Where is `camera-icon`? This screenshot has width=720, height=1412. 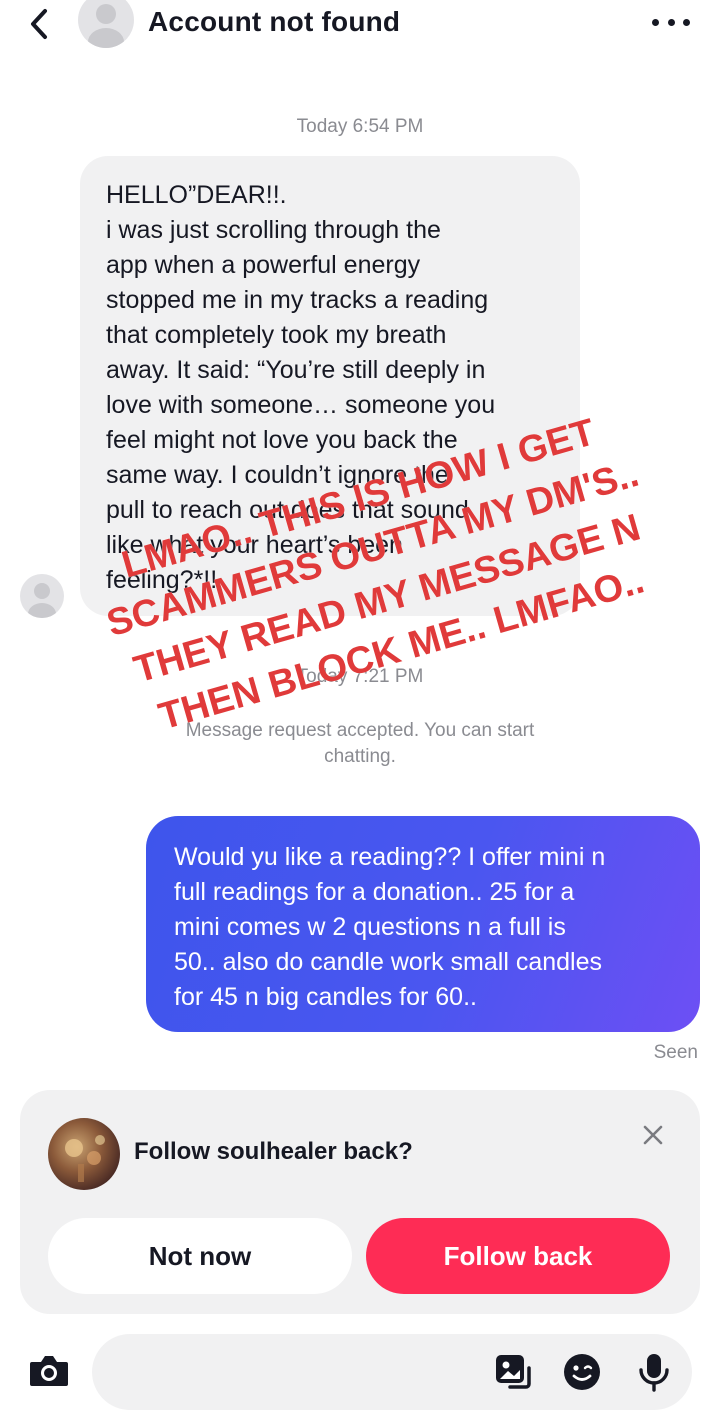
camera-icon is located at coordinates (49, 1371).